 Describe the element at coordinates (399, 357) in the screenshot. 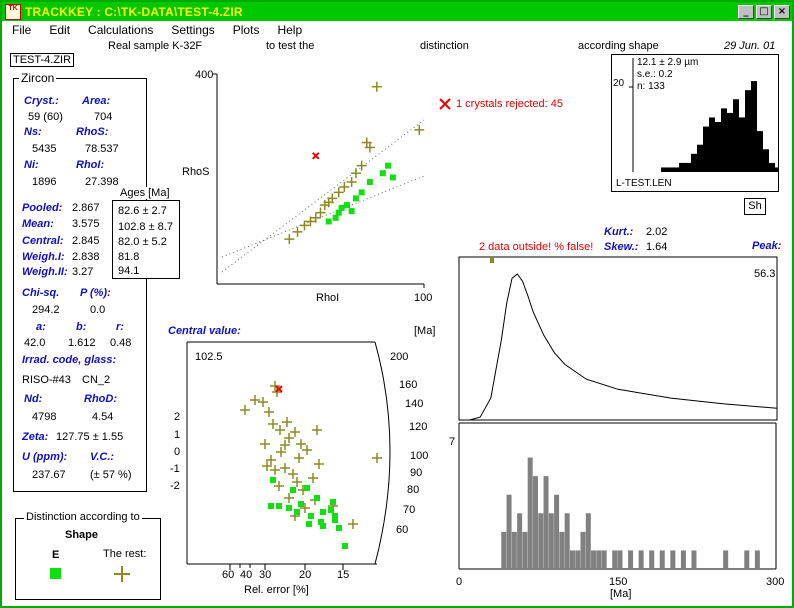

I see `arc-tick-200: 200` at that location.